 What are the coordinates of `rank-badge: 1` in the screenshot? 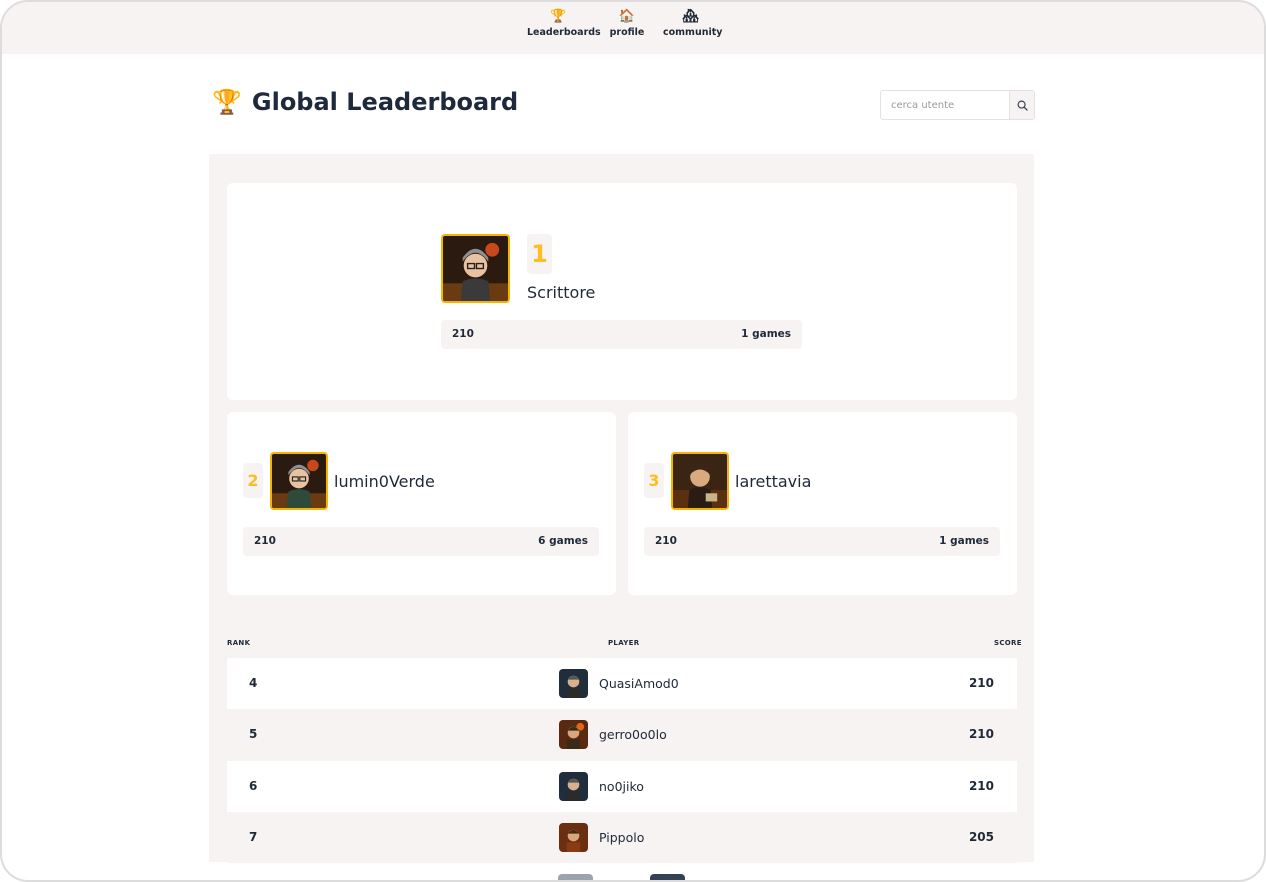 It's located at (539, 254).